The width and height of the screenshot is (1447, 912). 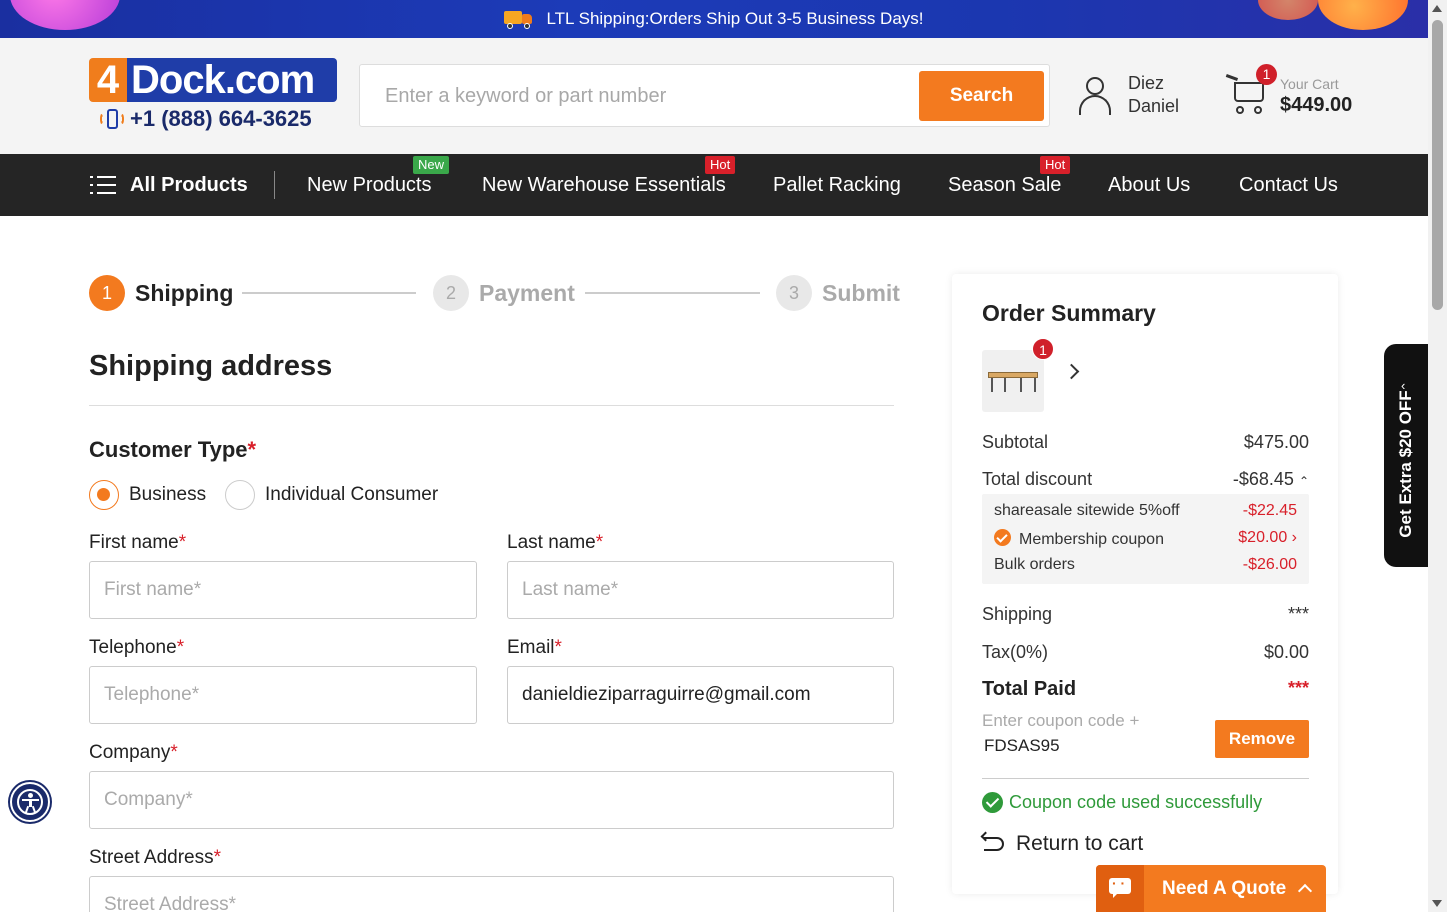 I want to click on cart-label: Your Cart, so click(x=1309, y=84).